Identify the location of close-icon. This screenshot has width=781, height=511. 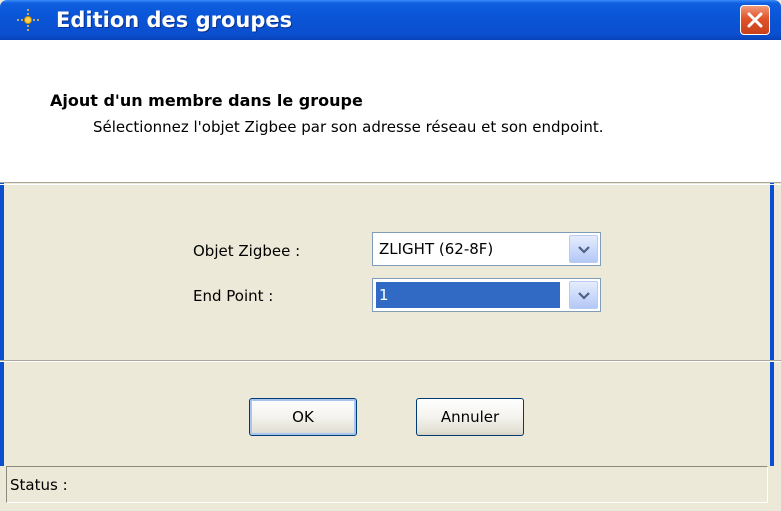
(755, 20).